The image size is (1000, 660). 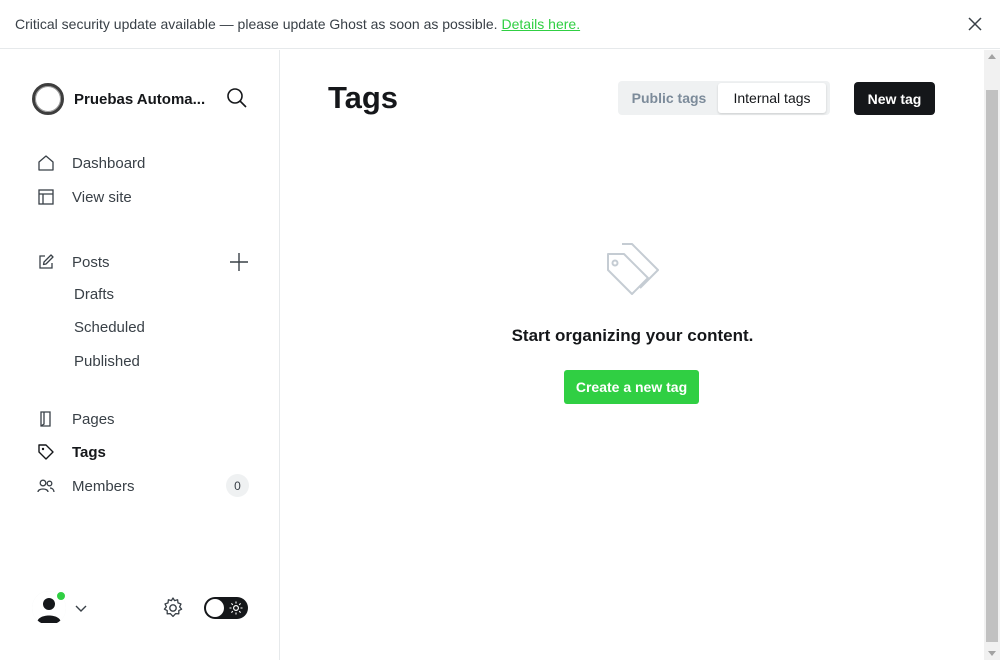 What do you see at coordinates (631, 387) in the screenshot?
I see `create-new-tag-button: Create a new tag` at bounding box center [631, 387].